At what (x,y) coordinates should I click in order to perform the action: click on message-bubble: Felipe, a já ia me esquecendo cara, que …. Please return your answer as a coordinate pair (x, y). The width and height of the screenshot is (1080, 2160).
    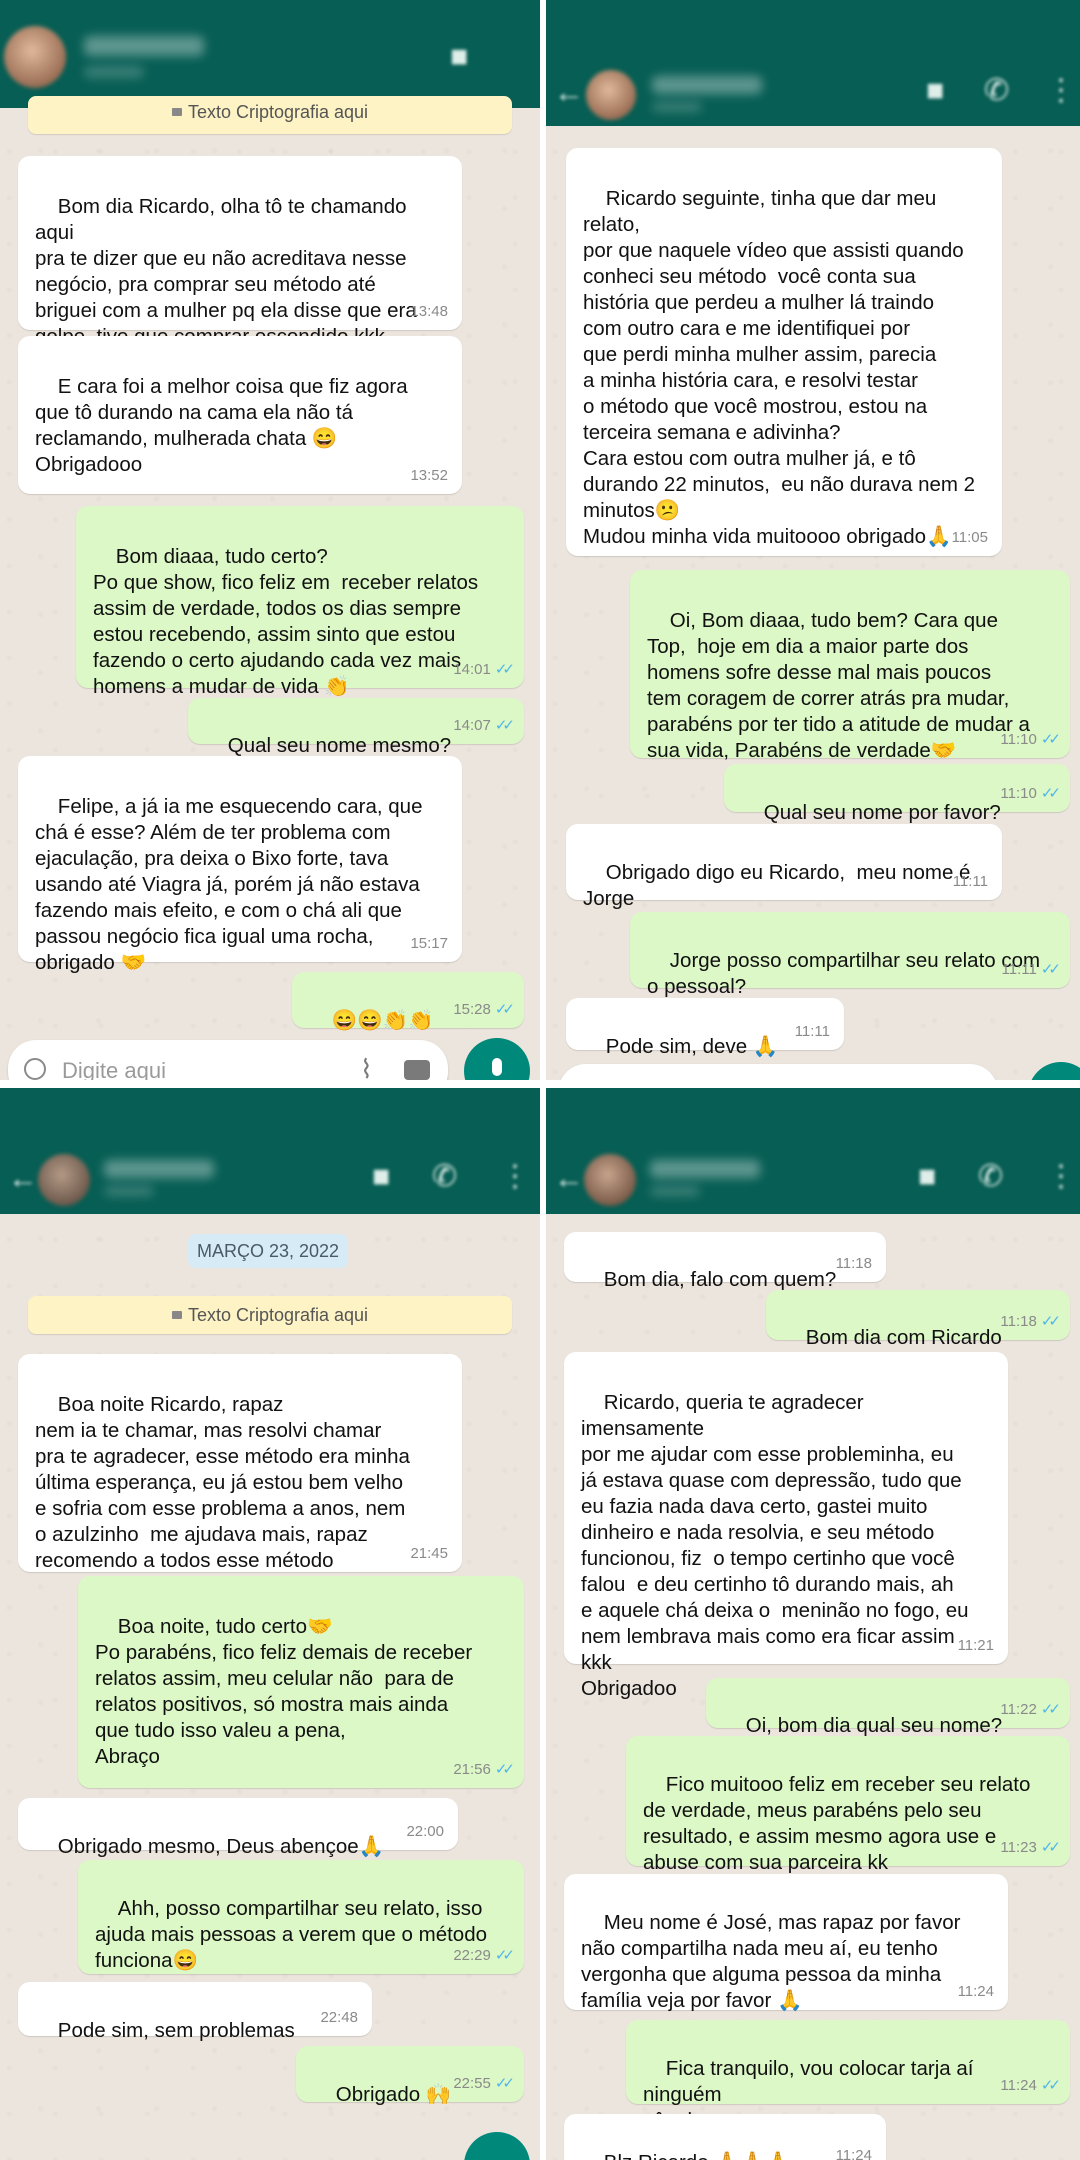
    Looking at the image, I should click on (240, 865).